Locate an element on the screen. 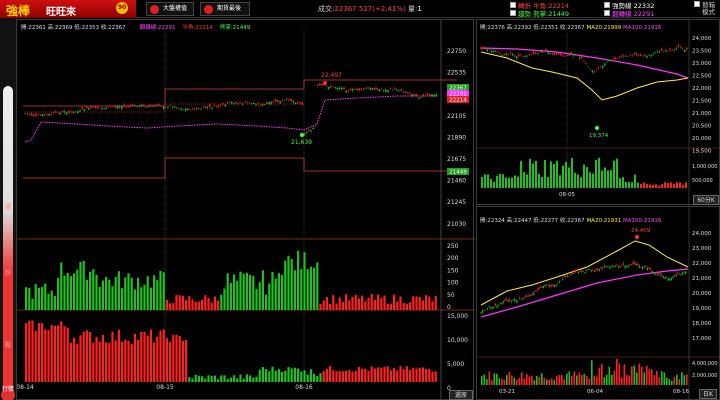  turn-checkbox is located at coordinates (513, 5).